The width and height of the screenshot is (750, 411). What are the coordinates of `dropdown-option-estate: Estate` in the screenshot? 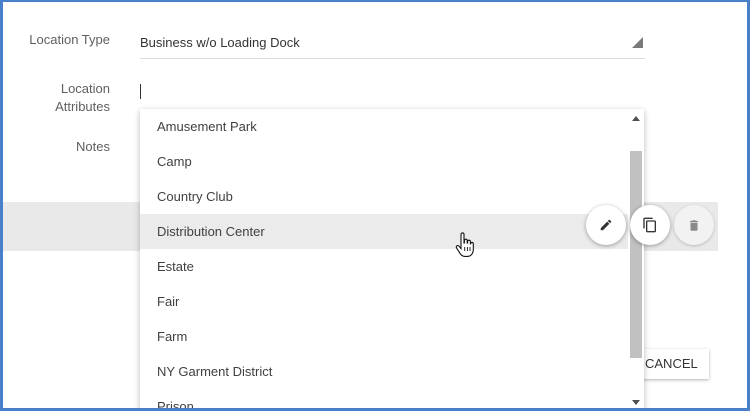 It's located at (384, 266).